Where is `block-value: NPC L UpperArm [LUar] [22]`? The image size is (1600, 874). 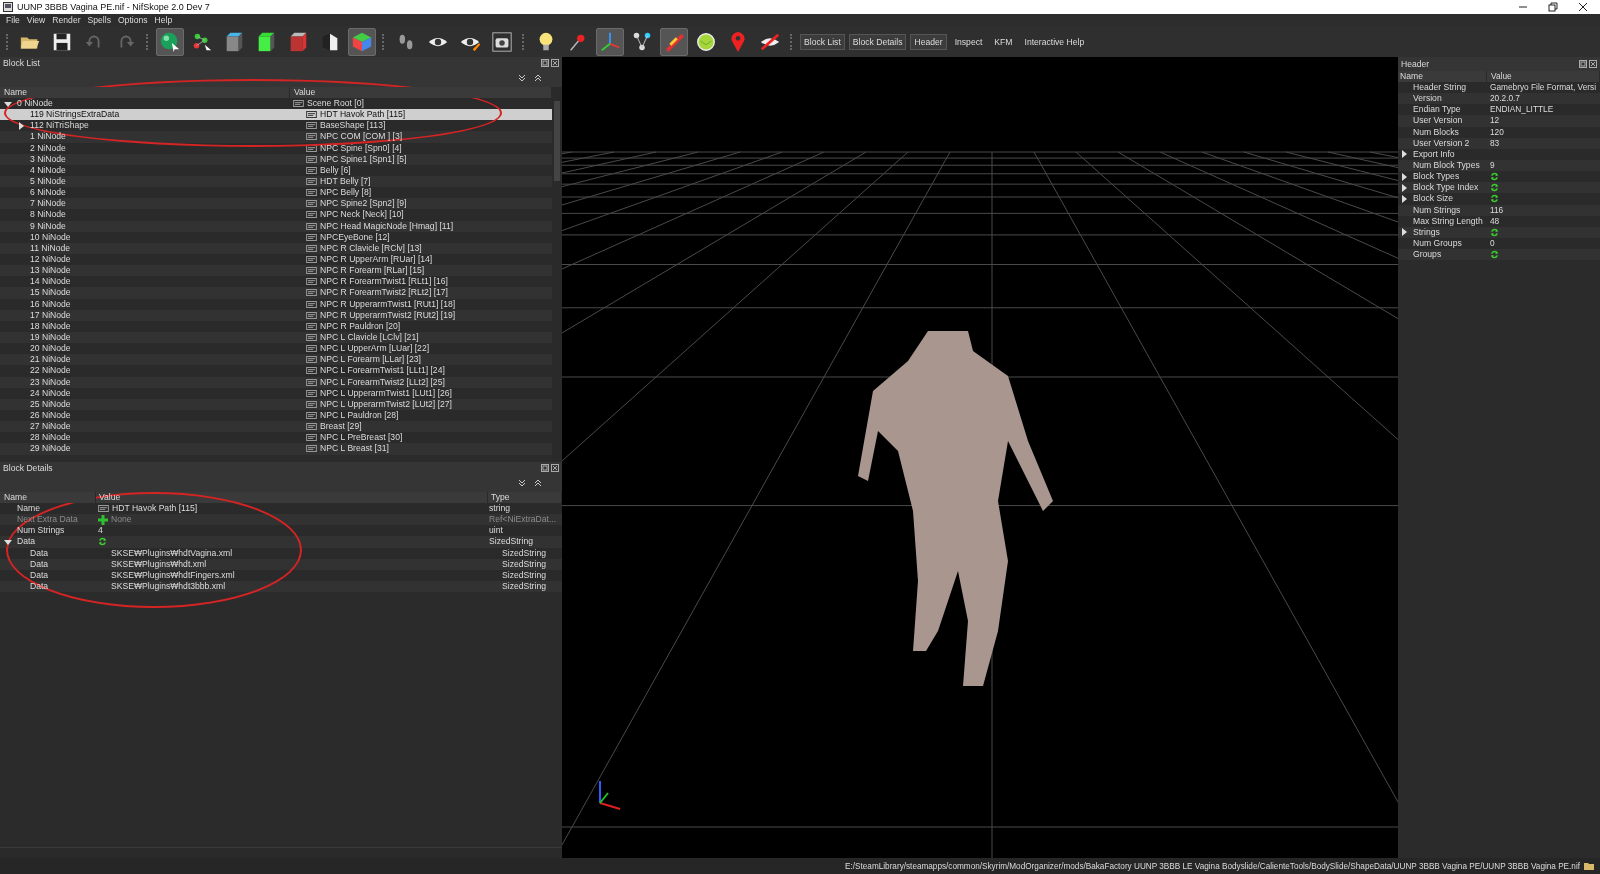 block-value: NPC L UpperArm [LUar] [22] is located at coordinates (375, 349).